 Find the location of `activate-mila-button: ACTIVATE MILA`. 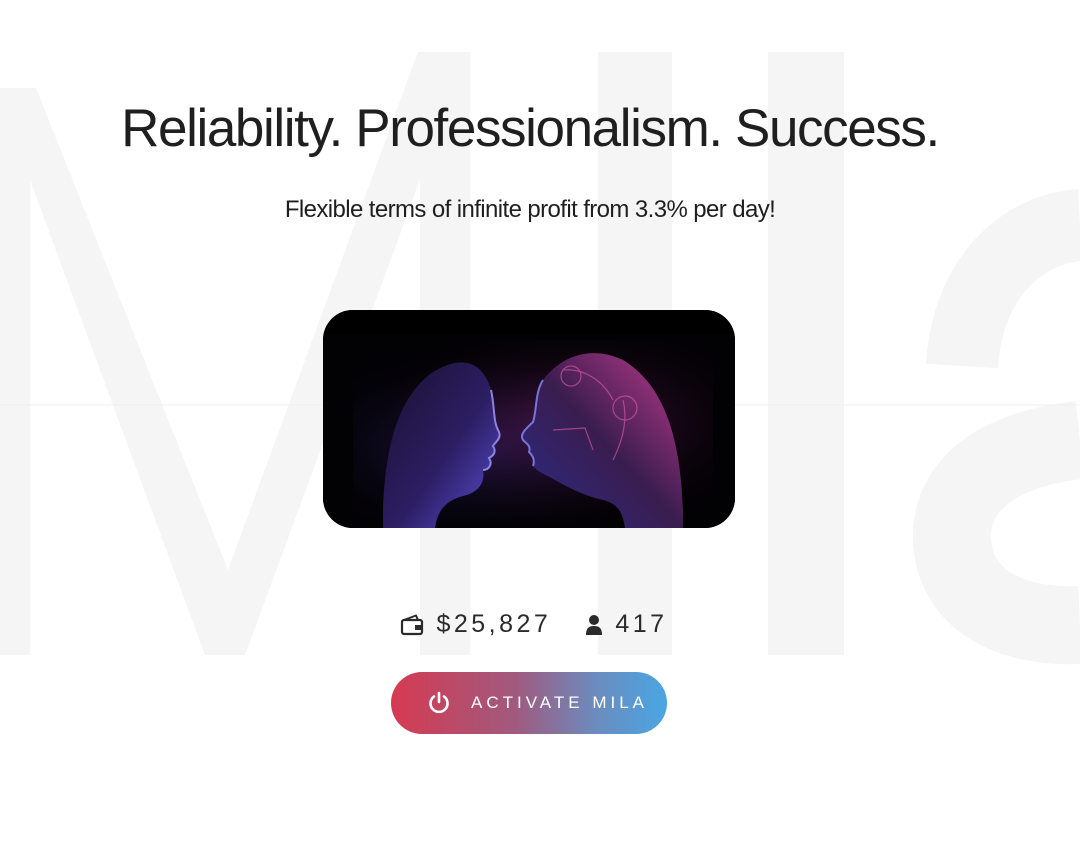

activate-mila-button: ACTIVATE MILA is located at coordinates (529, 703).